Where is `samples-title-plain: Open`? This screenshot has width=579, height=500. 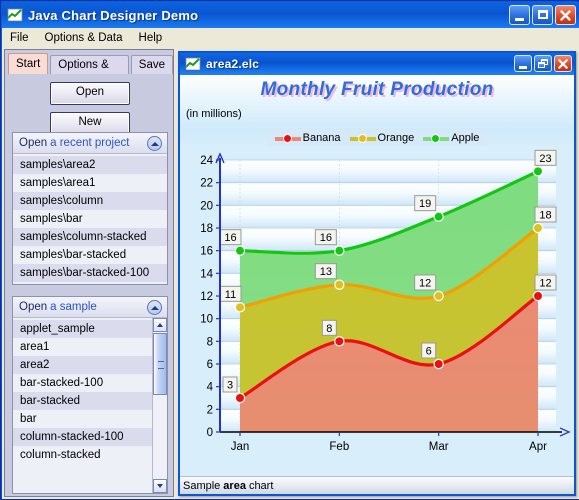
samples-title-plain: Open is located at coordinates (33, 307).